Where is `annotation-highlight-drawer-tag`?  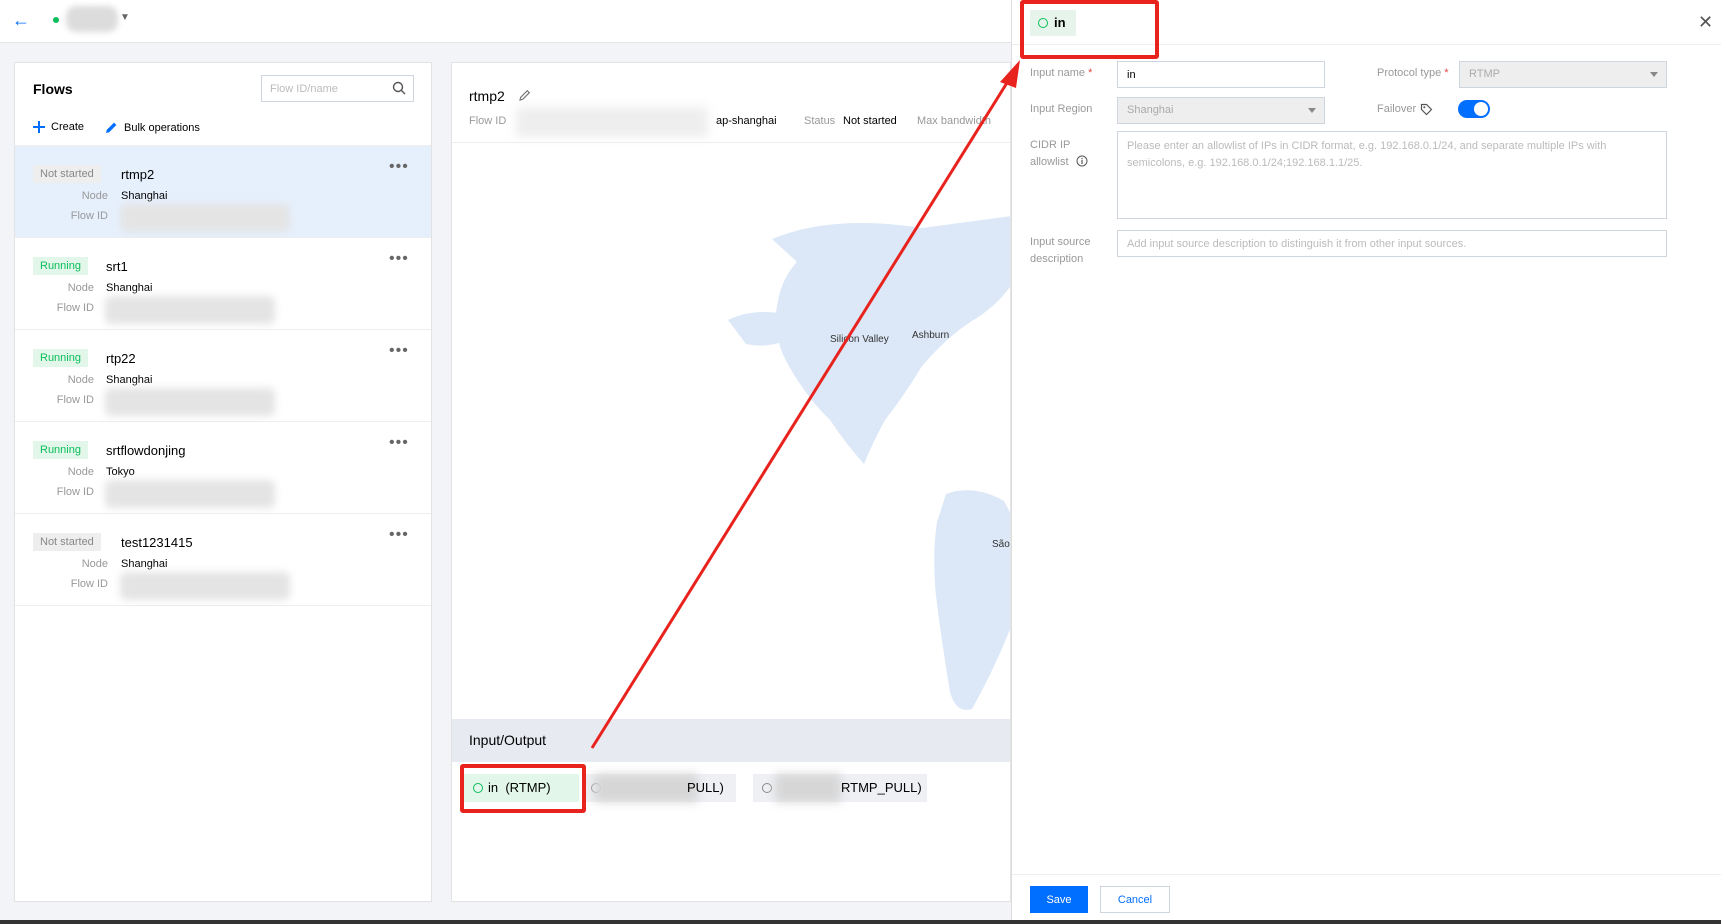
annotation-highlight-drawer-tag is located at coordinates (1089, 29).